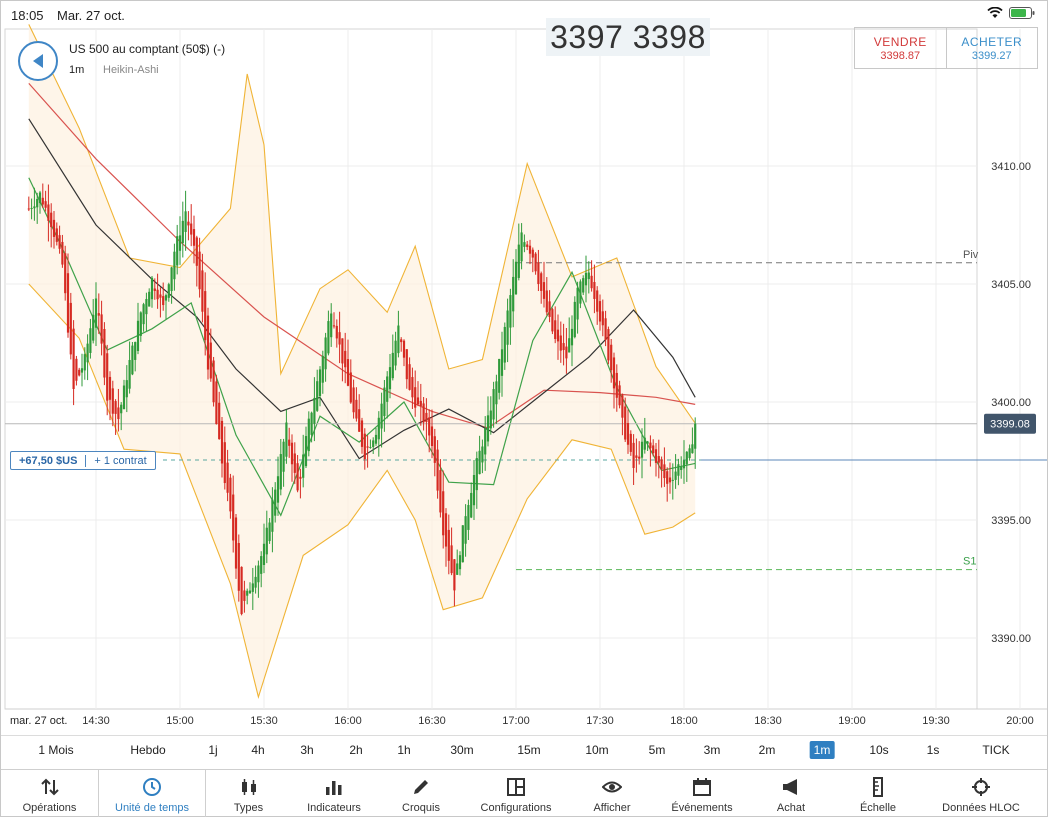 The height and width of the screenshot is (817, 1048). Describe the element at coordinates (878, 808) in the screenshot. I see `toolbar-label: Échelle` at that location.